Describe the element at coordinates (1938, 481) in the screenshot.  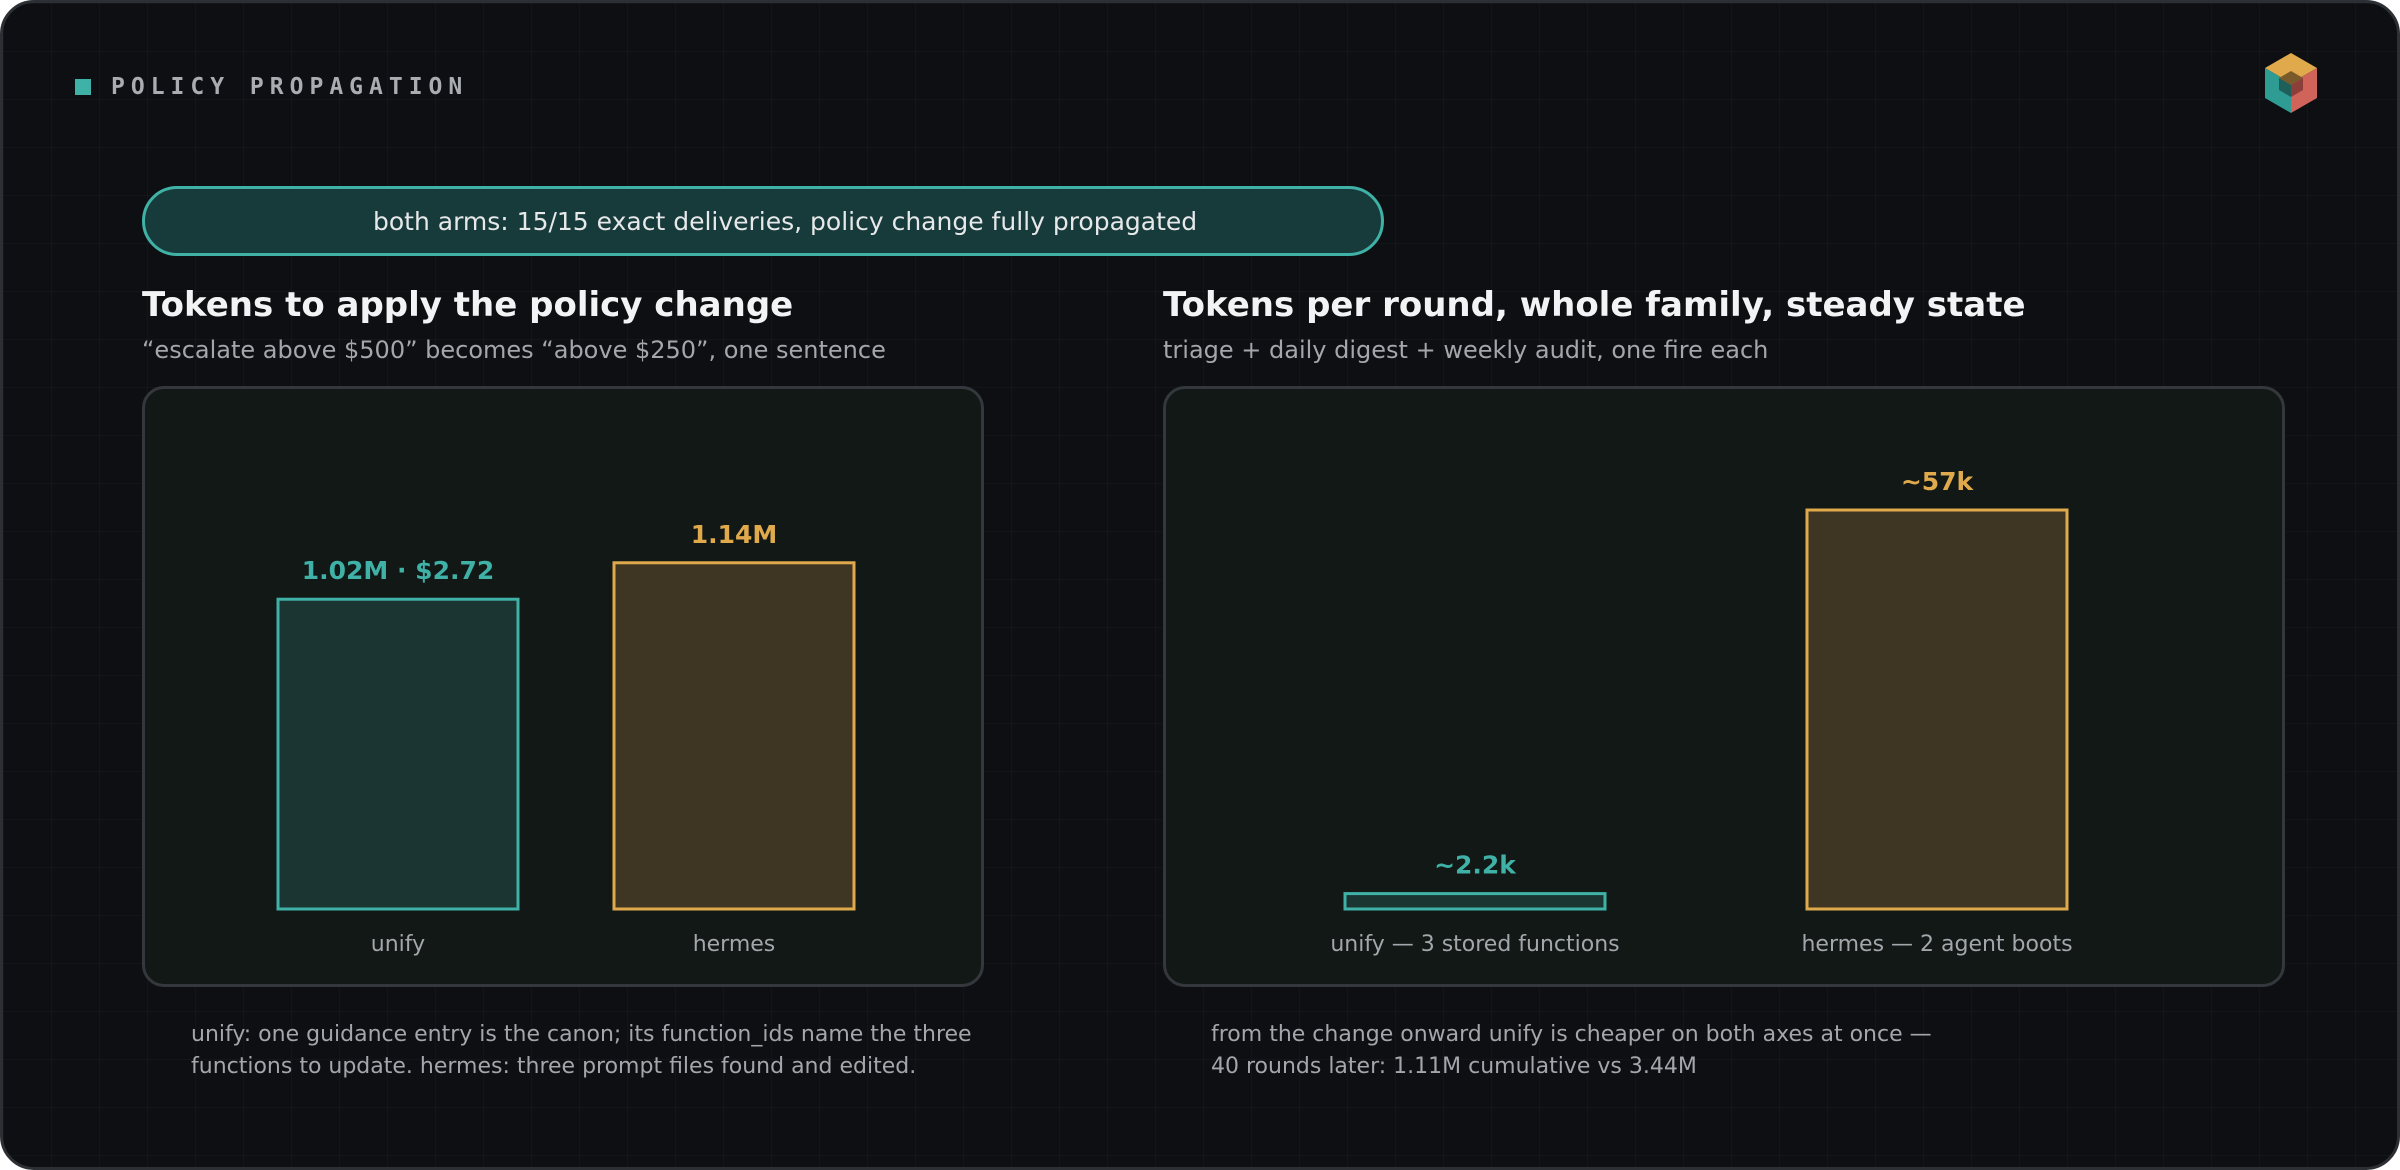
I see `bar-value-label: ~57k` at that location.